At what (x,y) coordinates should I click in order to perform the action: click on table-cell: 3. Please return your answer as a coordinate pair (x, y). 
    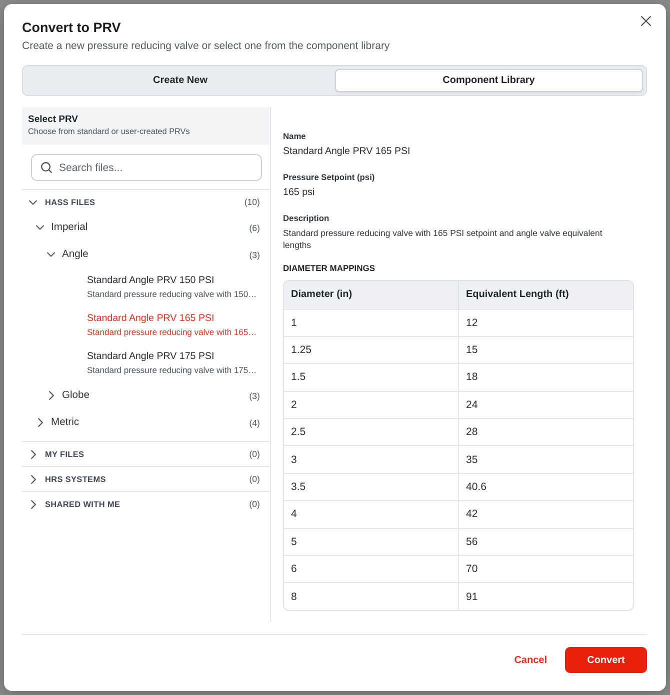
    Looking at the image, I should click on (371, 460).